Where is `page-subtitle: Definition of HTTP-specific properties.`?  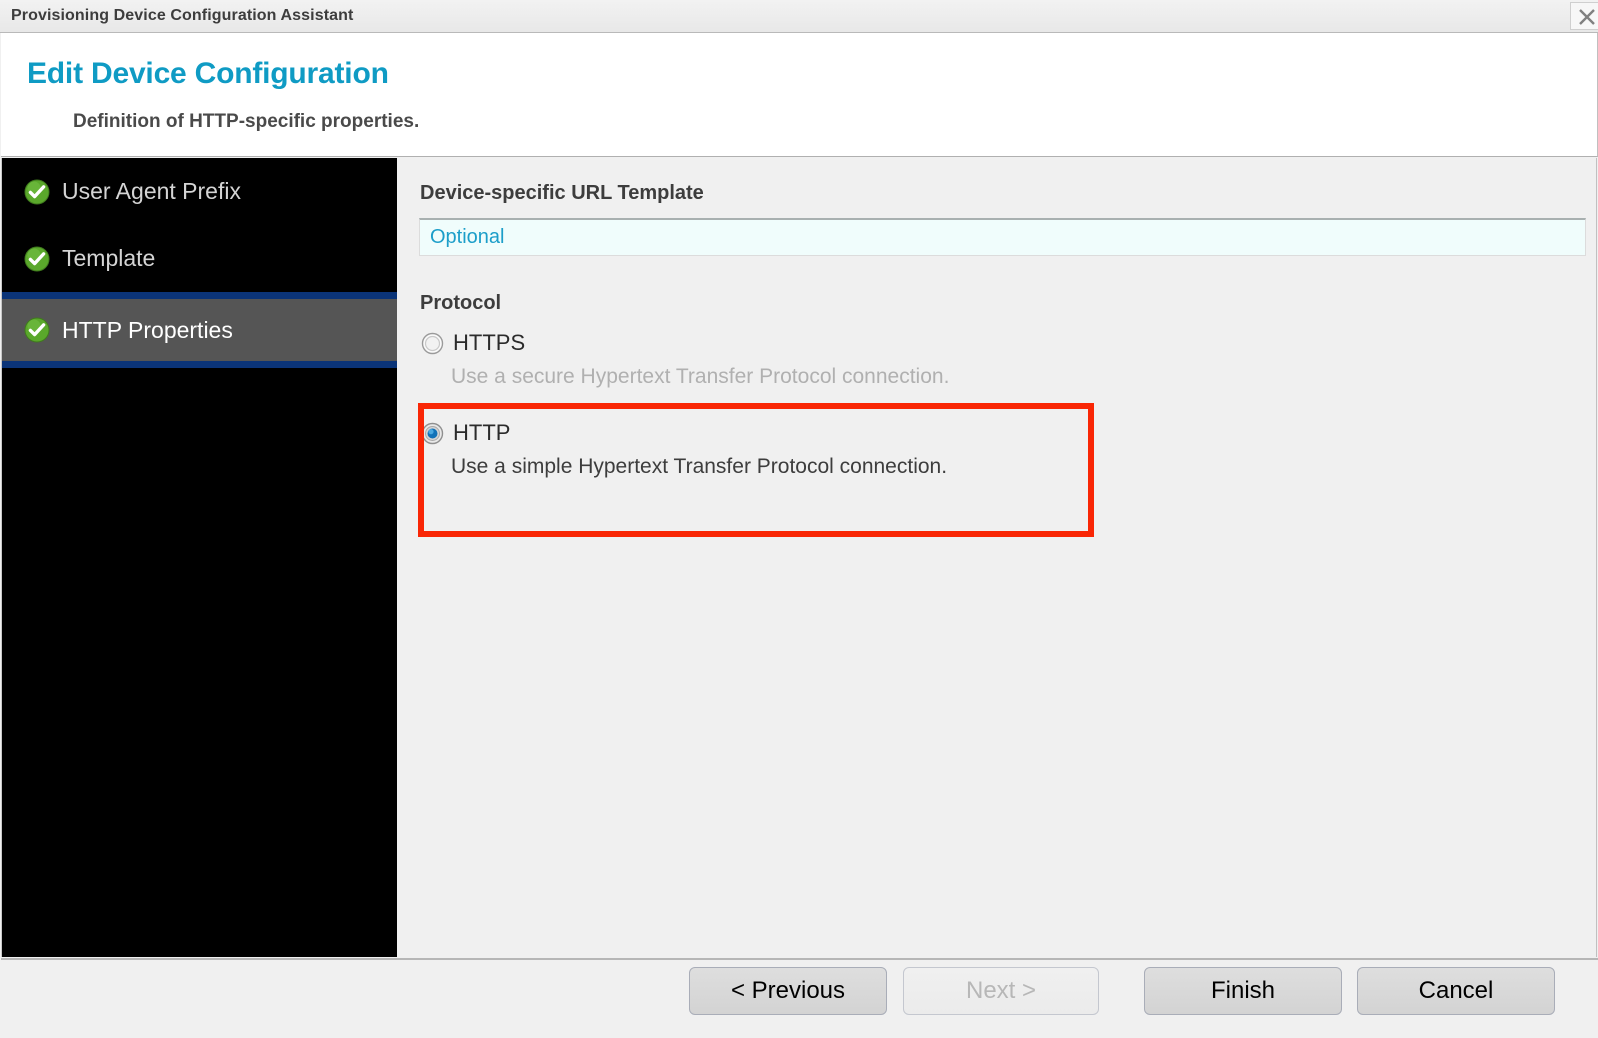 page-subtitle: Definition of HTTP-specific properties. is located at coordinates (246, 121).